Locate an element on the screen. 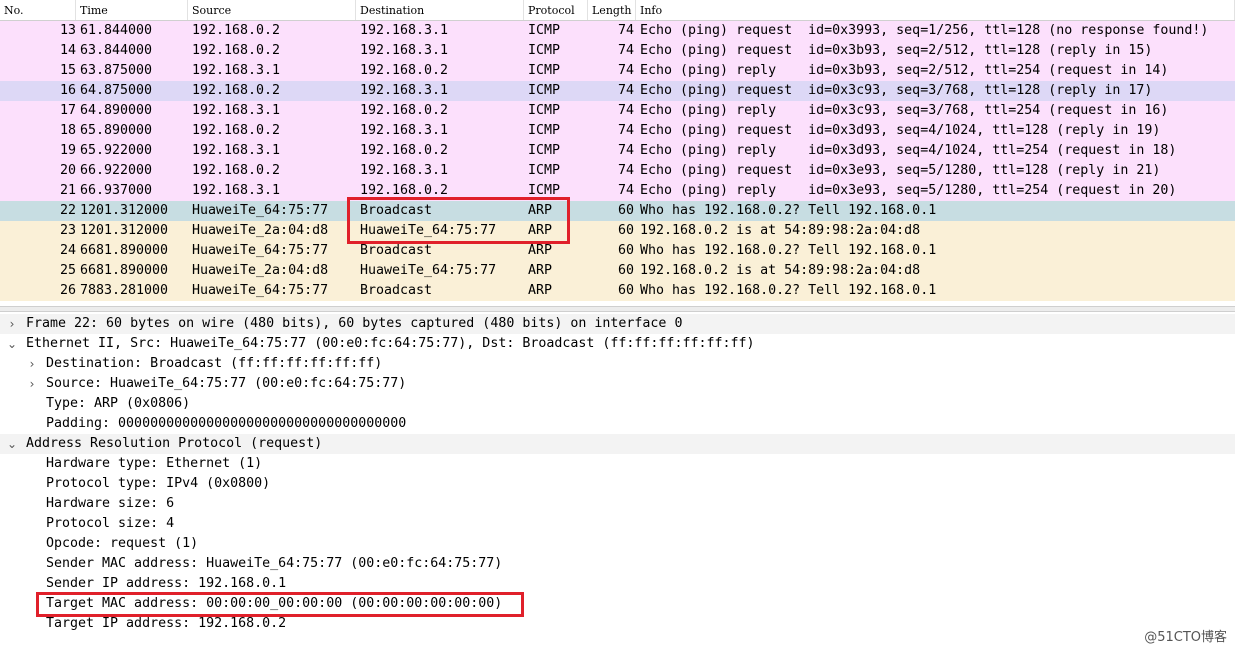 The height and width of the screenshot is (651, 1235). packet-time-cell: 6681.890000 is located at coordinates (124, 250).